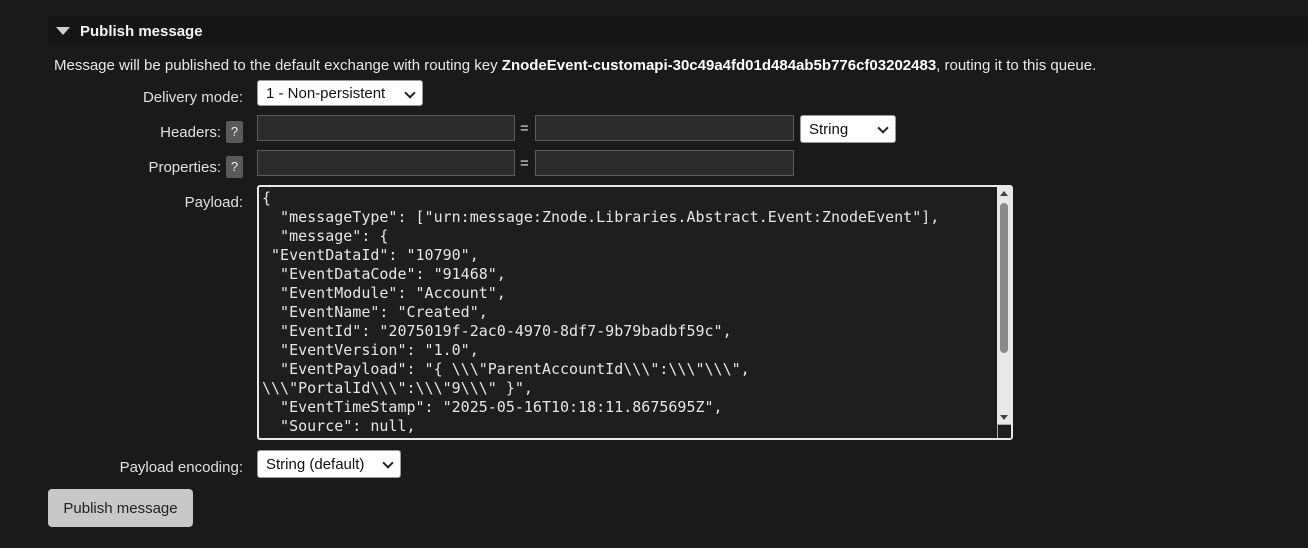  Describe the element at coordinates (664, 128) in the screenshot. I see `header-value-input` at that location.